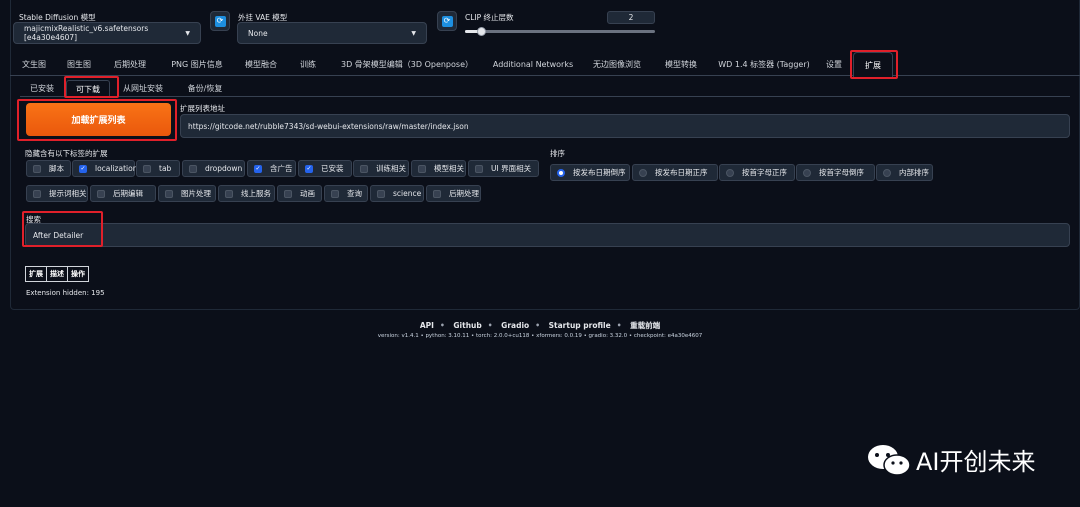 The image size is (1080, 507). I want to click on tab-extensions: 扩展, so click(873, 64).